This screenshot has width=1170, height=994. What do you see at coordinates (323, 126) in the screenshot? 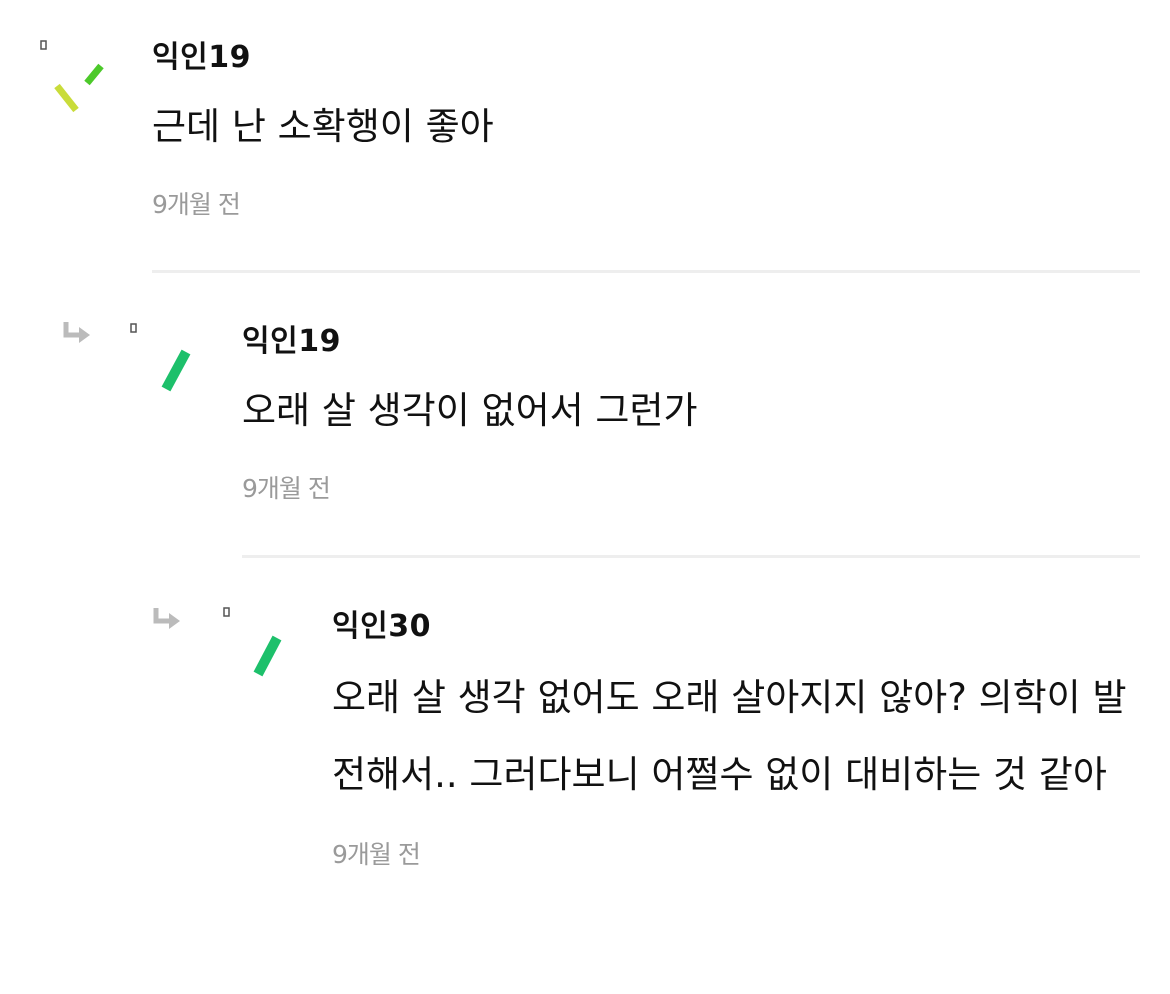
I see `comment-text: 근데 난 소확행이 좋아` at bounding box center [323, 126].